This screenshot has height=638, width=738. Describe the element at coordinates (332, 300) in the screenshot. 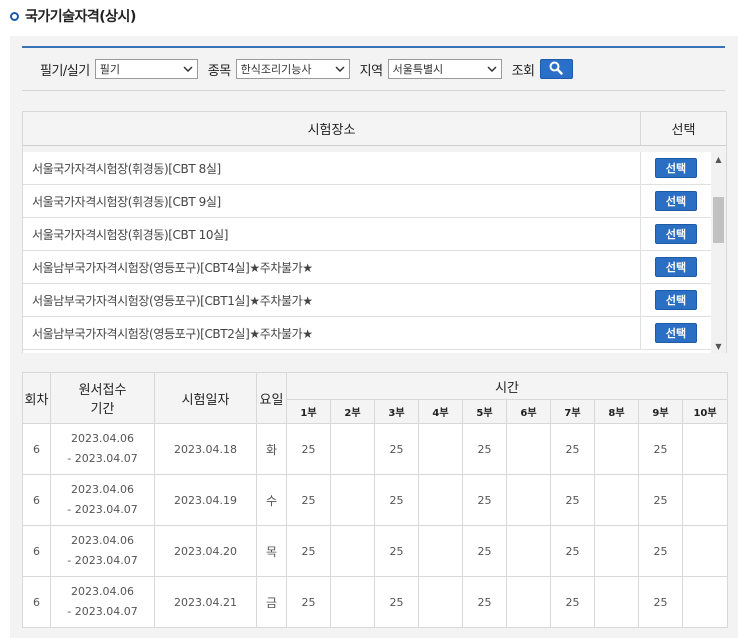

I see `venue-name: 서울남부국가자격시험장(영등포구)[CBT1실]★주차불가★` at that location.